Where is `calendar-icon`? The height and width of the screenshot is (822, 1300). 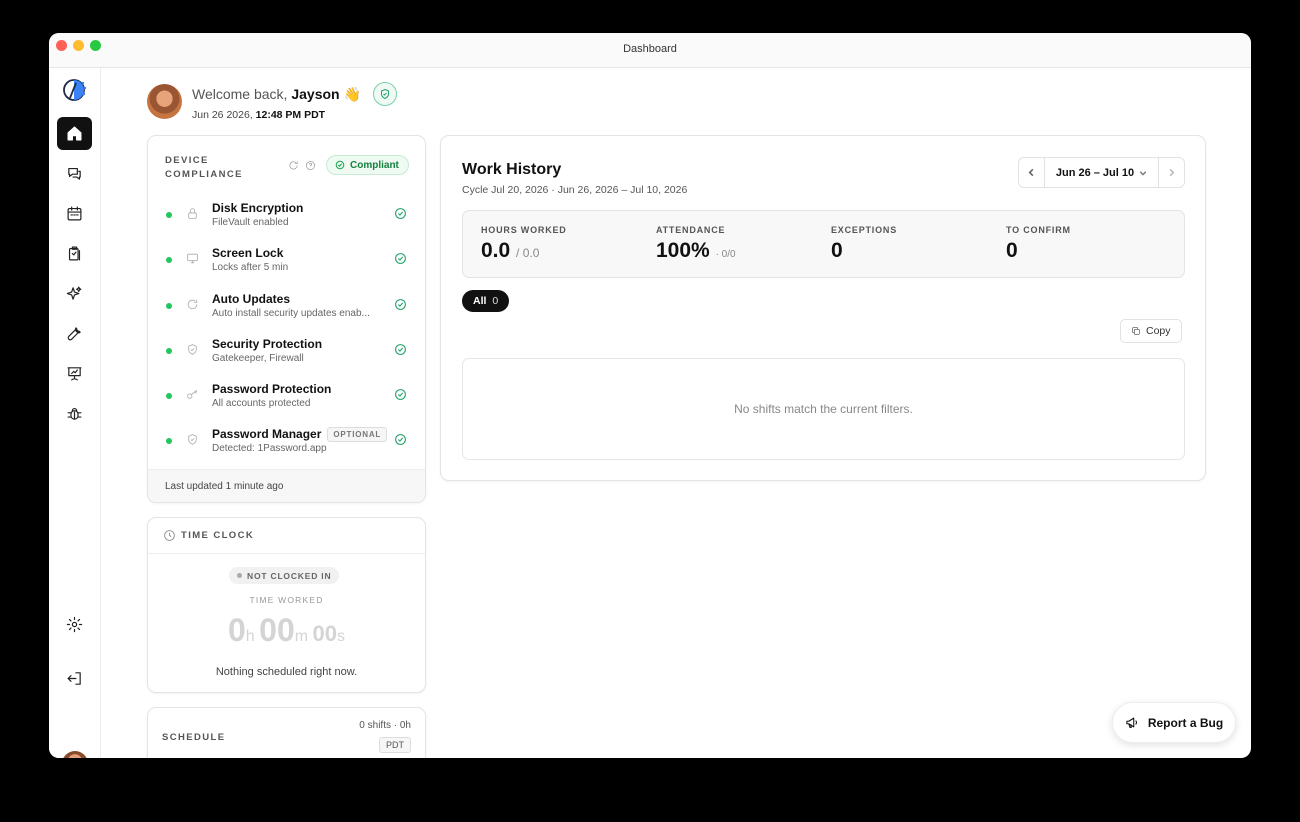 calendar-icon is located at coordinates (74, 213).